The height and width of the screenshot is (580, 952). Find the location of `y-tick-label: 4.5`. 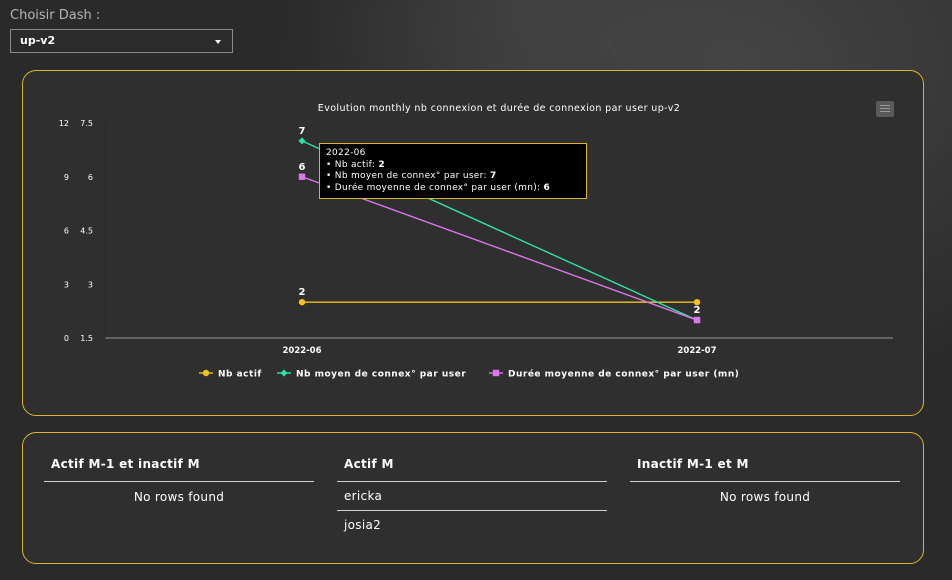

y-tick-label: 4.5 is located at coordinates (86, 231).